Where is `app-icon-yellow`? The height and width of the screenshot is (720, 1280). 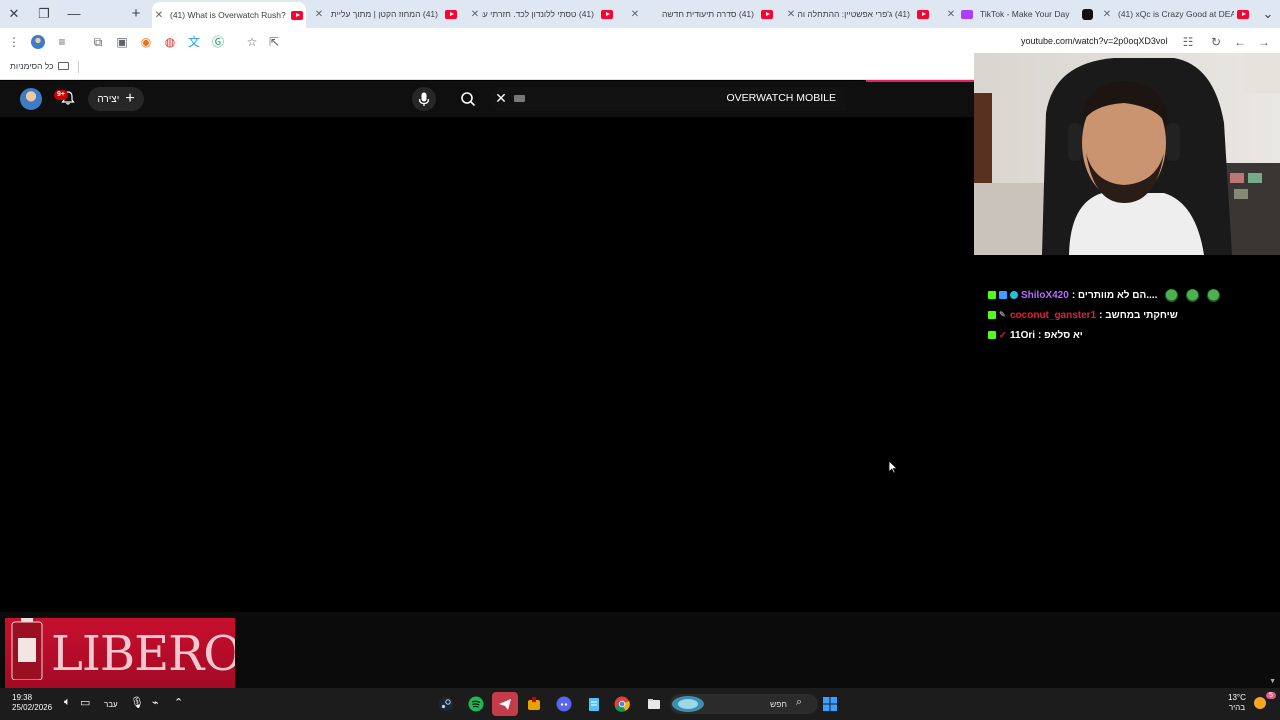
app-icon-yellow is located at coordinates (534, 704).